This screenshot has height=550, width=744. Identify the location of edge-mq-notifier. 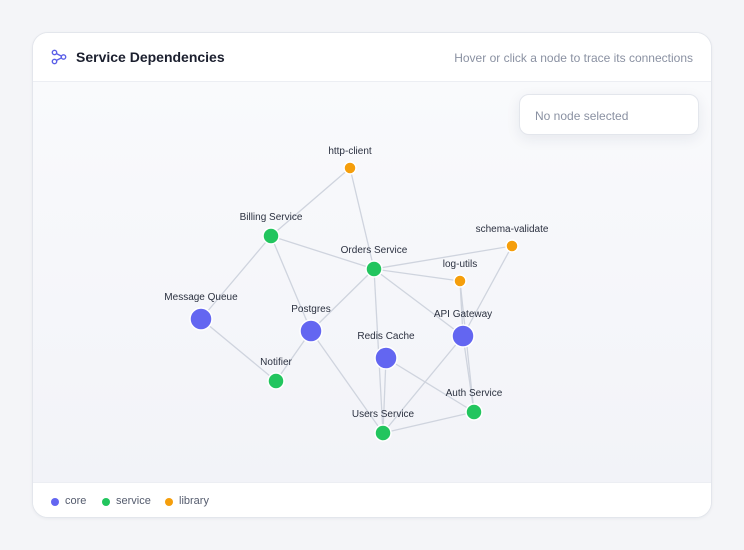
(238, 350).